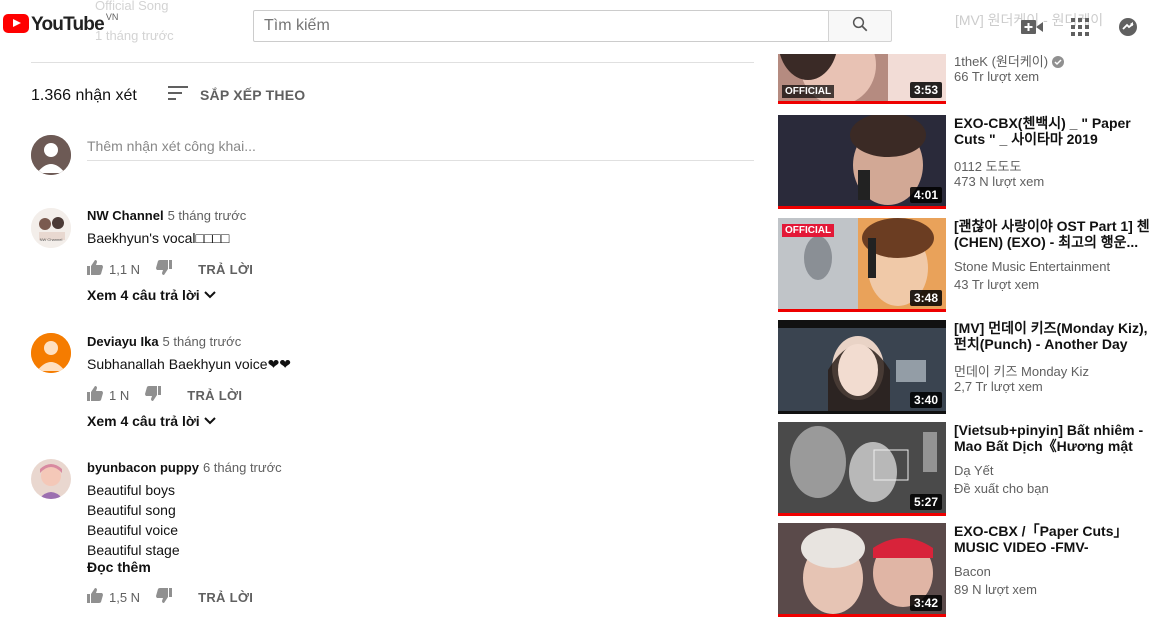  What do you see at coordinates (862, 162) in the screenshot?
I see `video-thumbnail: 4:01` at bounding box center [862, 162].